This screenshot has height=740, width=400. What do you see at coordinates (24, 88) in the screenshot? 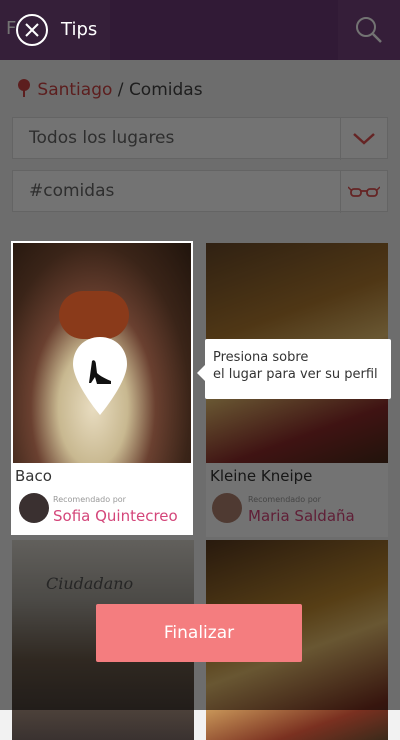
I see `location-pin-icon` at bounding box center [24, 88].